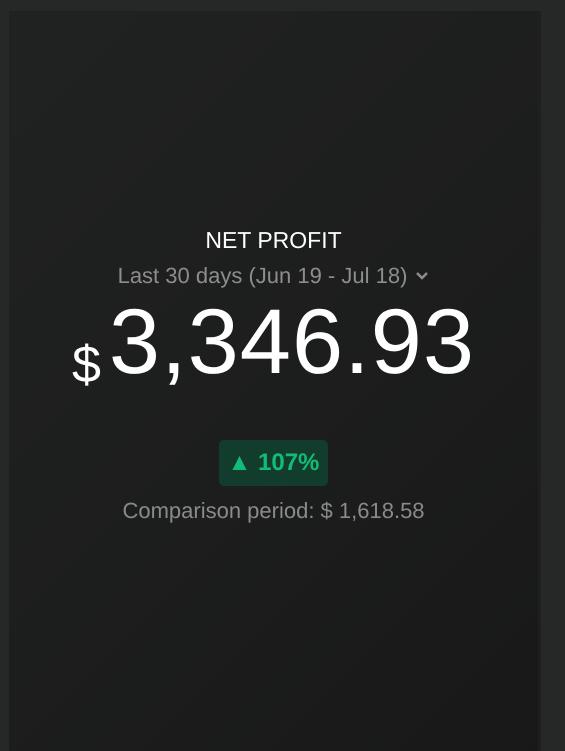 This screenshot has height=751, width=565. Describe the element at coordinates (422, 276) in the screenshot. I see `chevron-down-icon` at that location.